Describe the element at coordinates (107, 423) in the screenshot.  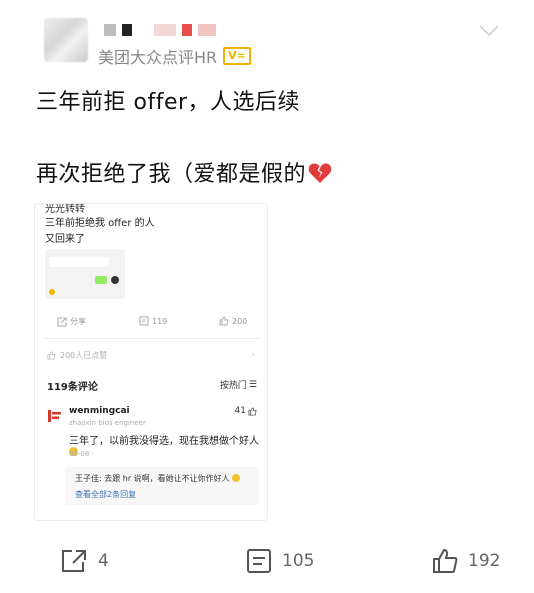
I see `commenter-subtitle: zhaoxin bios engineer` at that location.